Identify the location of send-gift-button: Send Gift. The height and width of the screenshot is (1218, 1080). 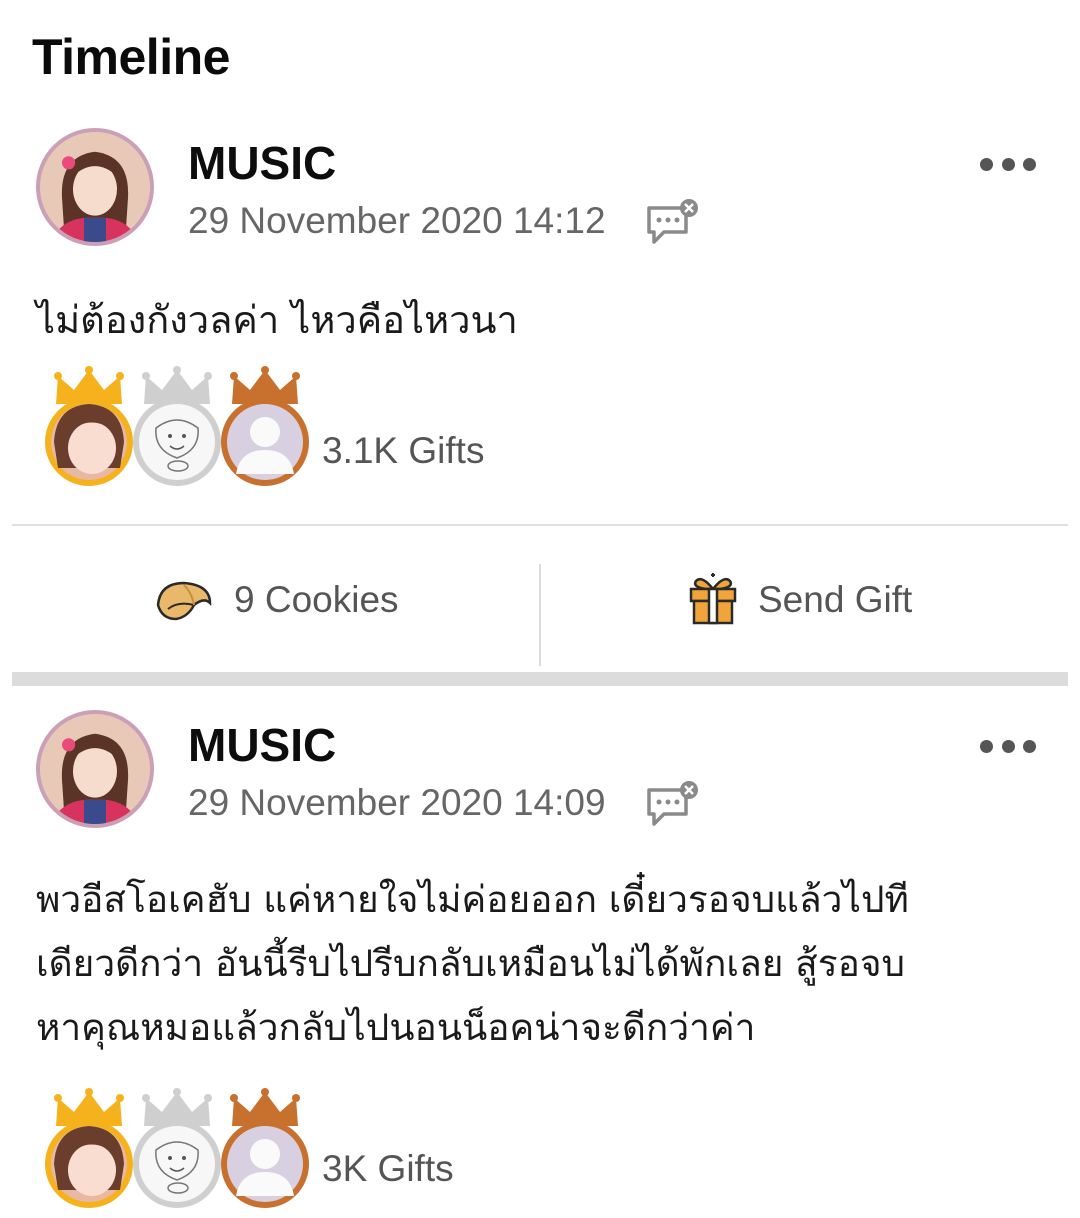
(800, 600).